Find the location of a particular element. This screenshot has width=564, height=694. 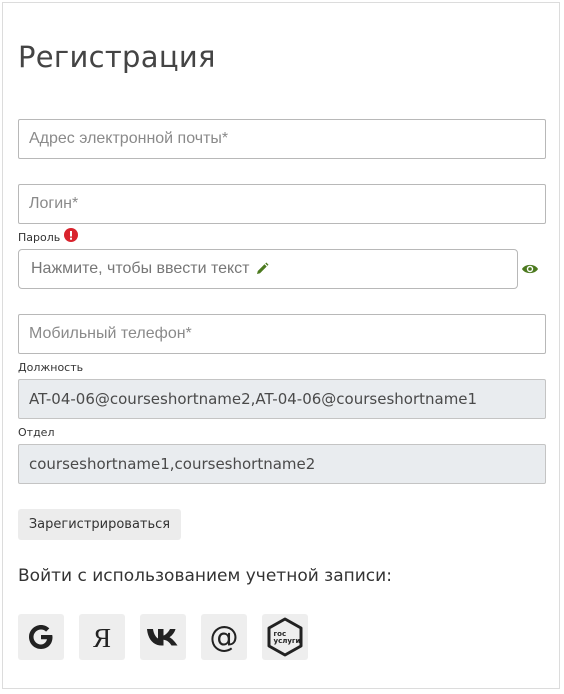

vk-icon is located at coordinates (162, 637).